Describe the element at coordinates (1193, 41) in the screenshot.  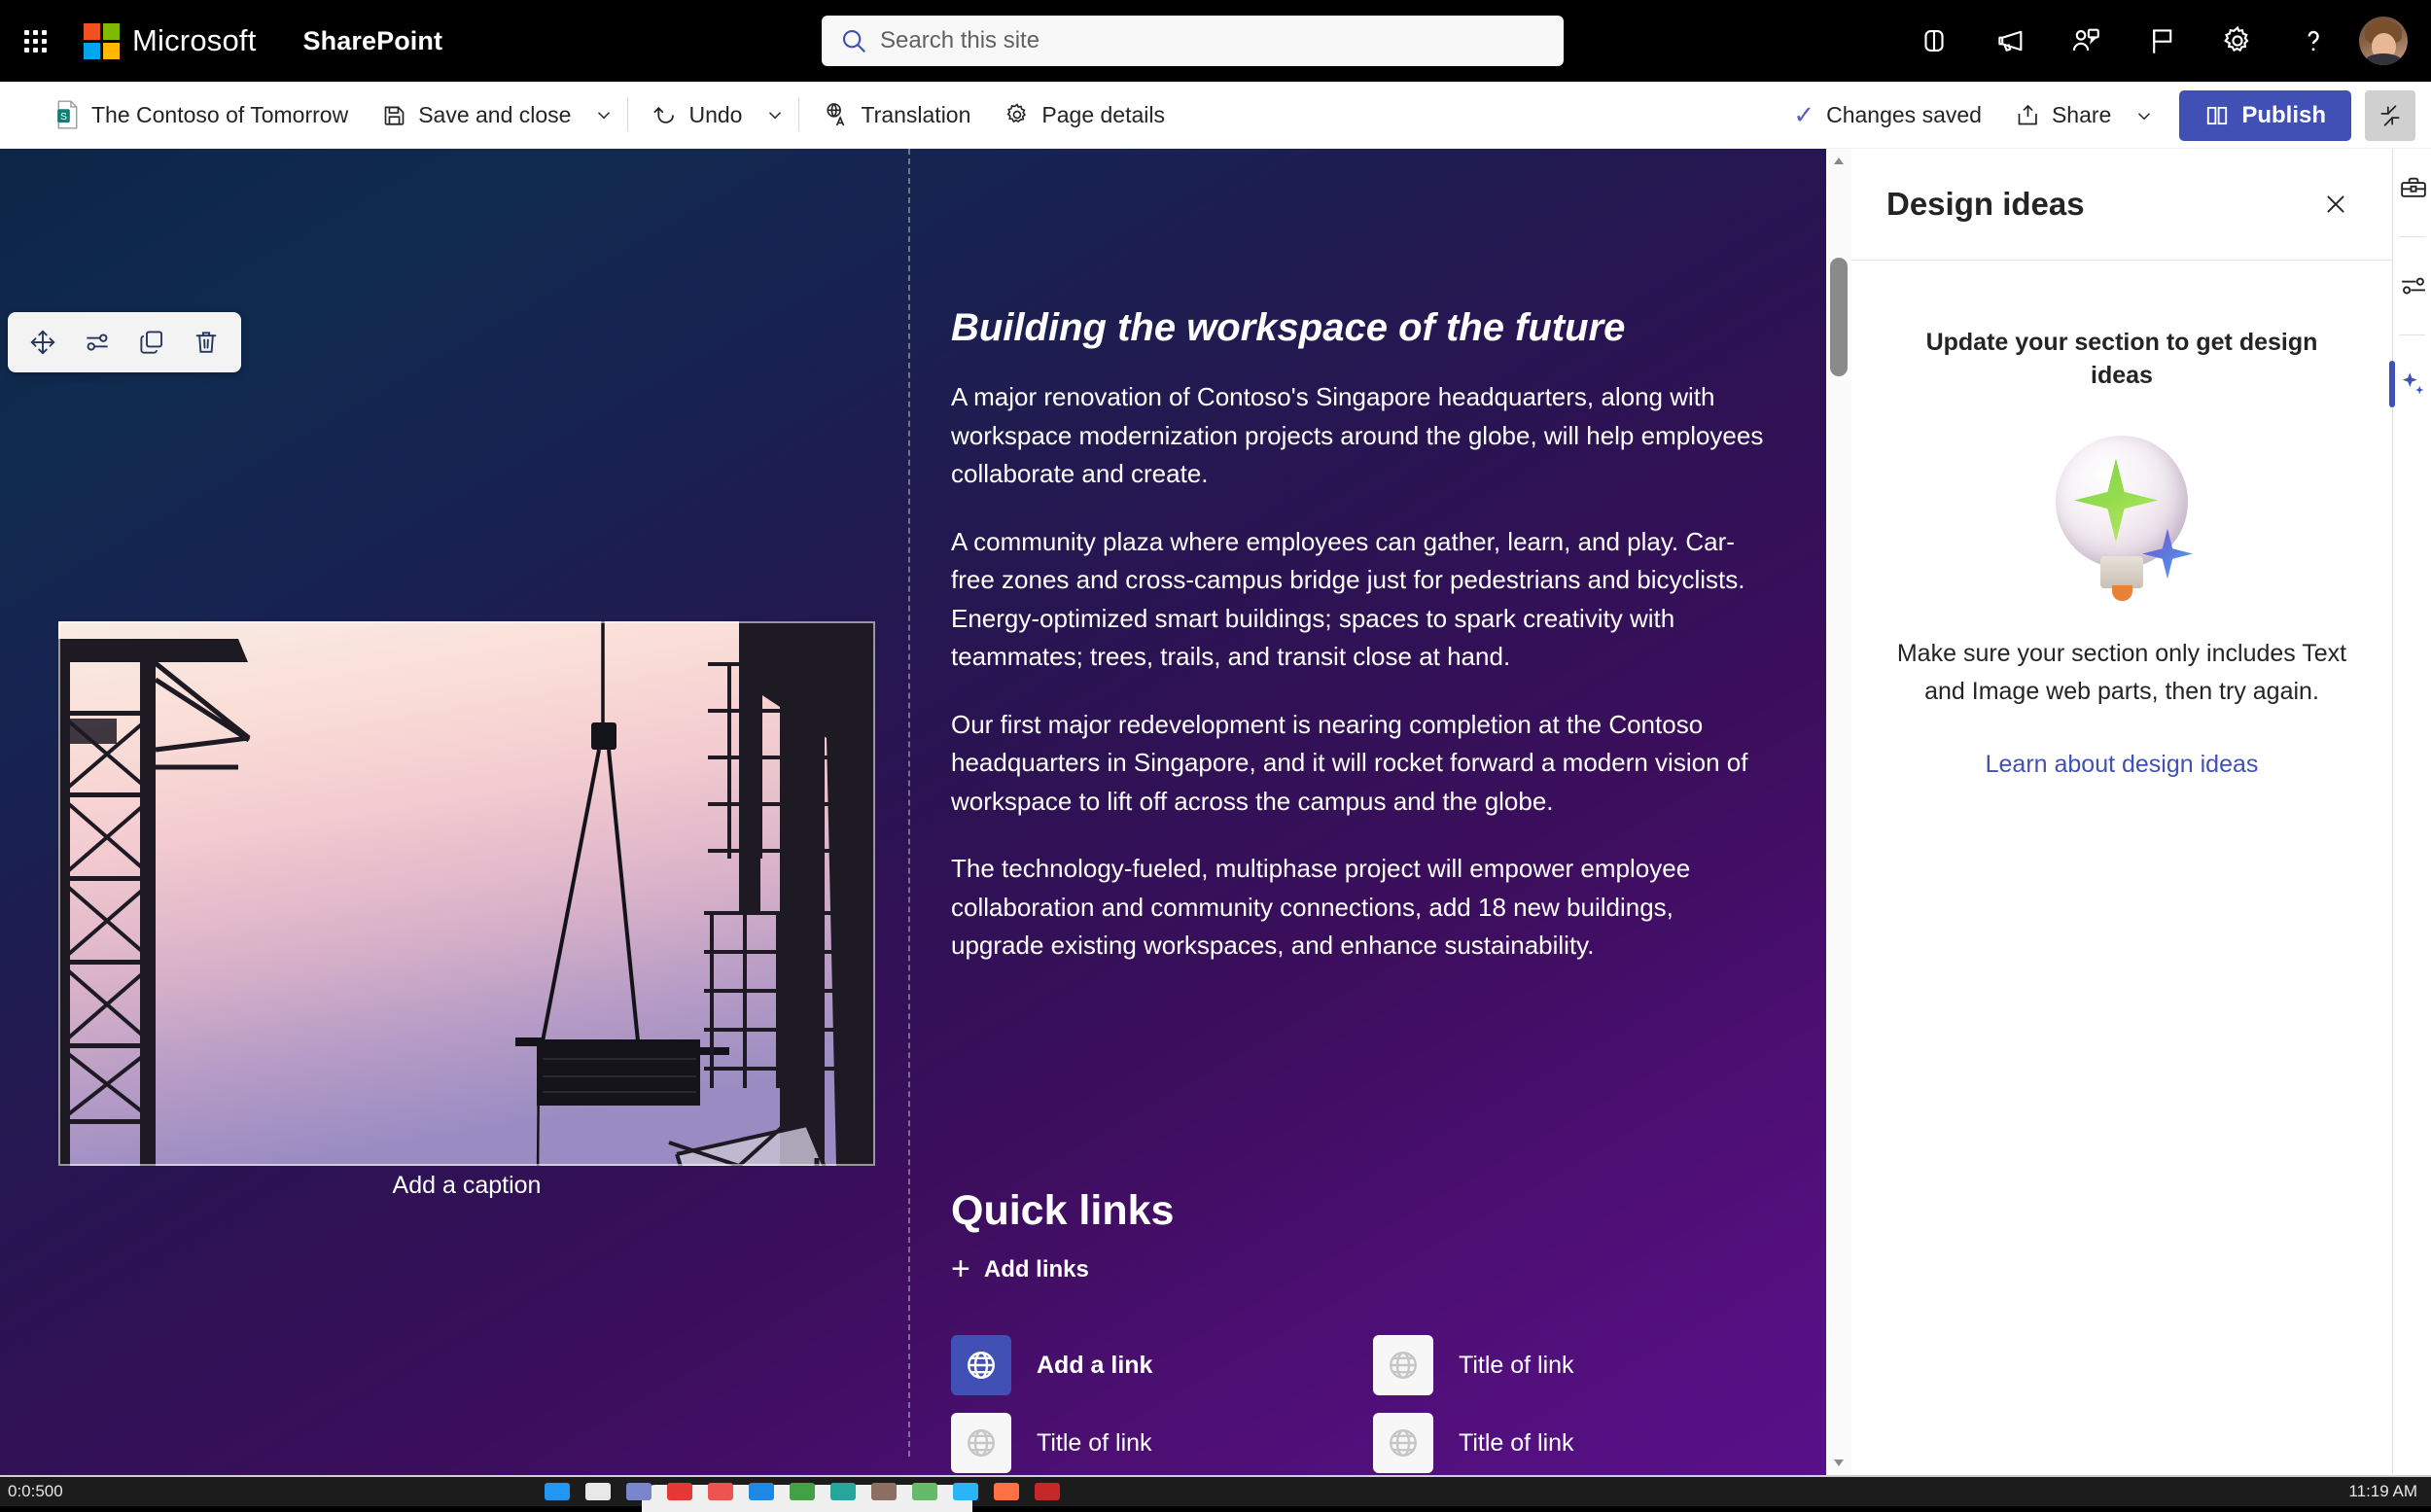
I see `site-search-box: Search this site` at that location.